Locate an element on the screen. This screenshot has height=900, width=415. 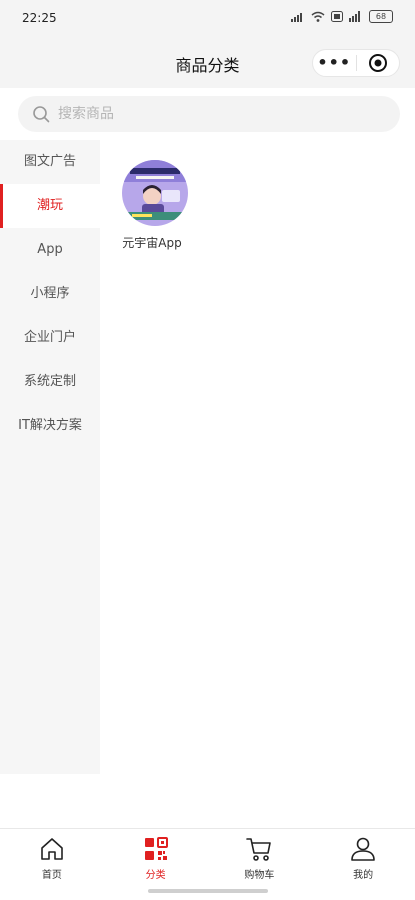
sidebar-item-mini-program: 小程序 is located at coordinates (50, 294).